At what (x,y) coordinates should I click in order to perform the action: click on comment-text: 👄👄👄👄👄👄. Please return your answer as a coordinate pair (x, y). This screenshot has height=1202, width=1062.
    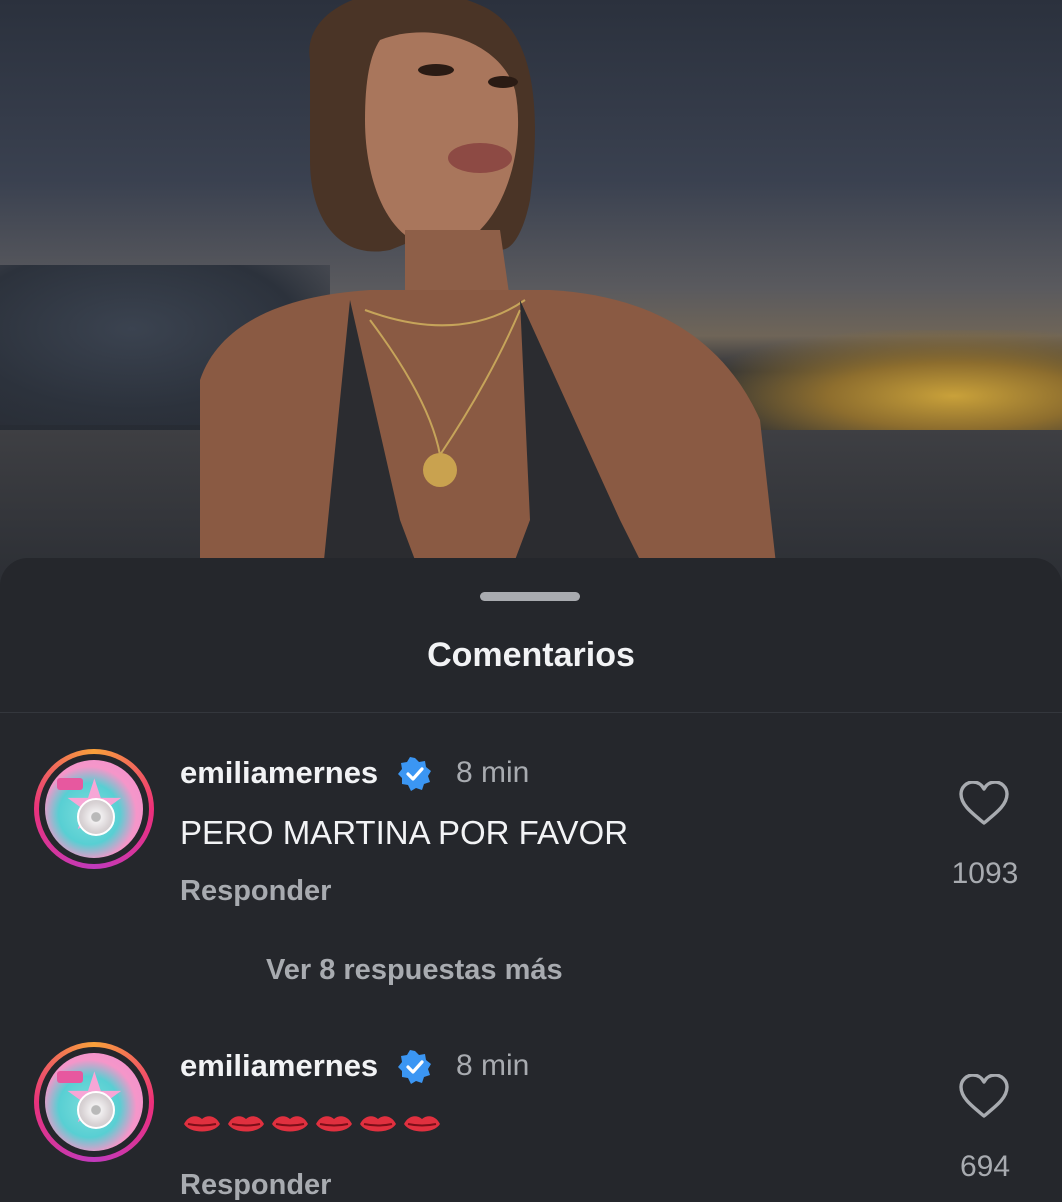
    Looking at the image, I should click on (320, 1128).